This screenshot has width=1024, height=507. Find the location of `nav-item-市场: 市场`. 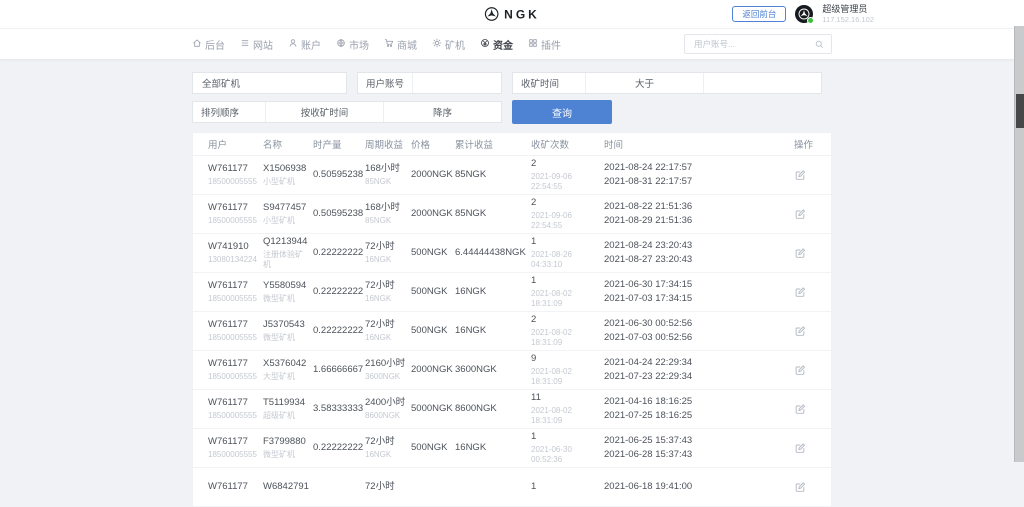

nav-item-市场: 市场 is located at coordinates (352, 44).